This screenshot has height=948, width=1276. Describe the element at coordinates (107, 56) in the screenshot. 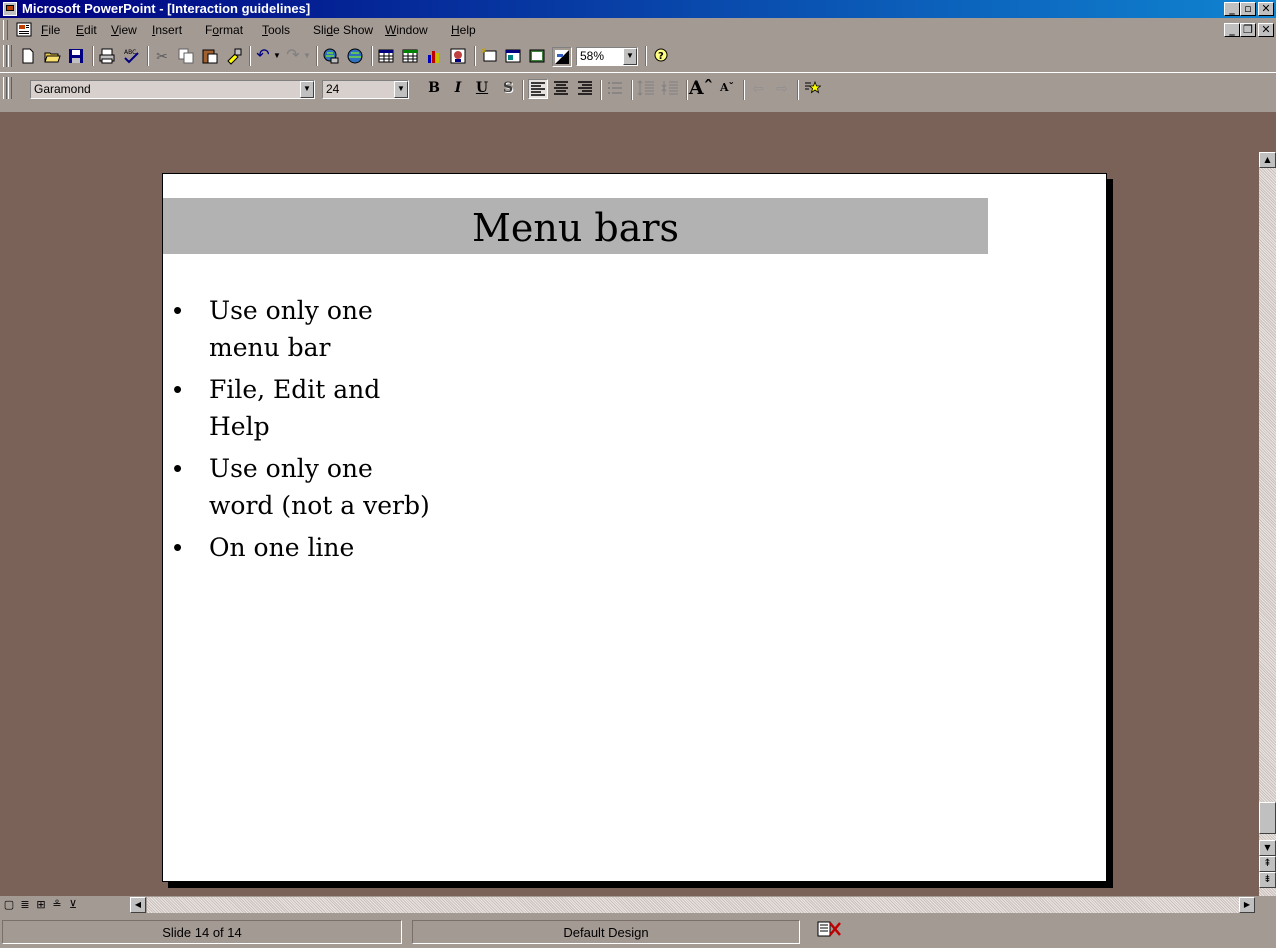

I see `print-icon` at that location.